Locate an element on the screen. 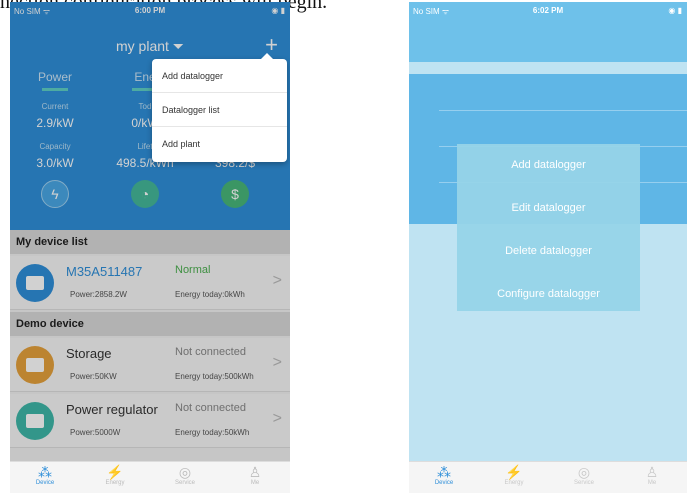 Image resolution: width=688 pixels, height=493 pixels. demo-device-heading: Demo device is located at coordinates (150, 324).